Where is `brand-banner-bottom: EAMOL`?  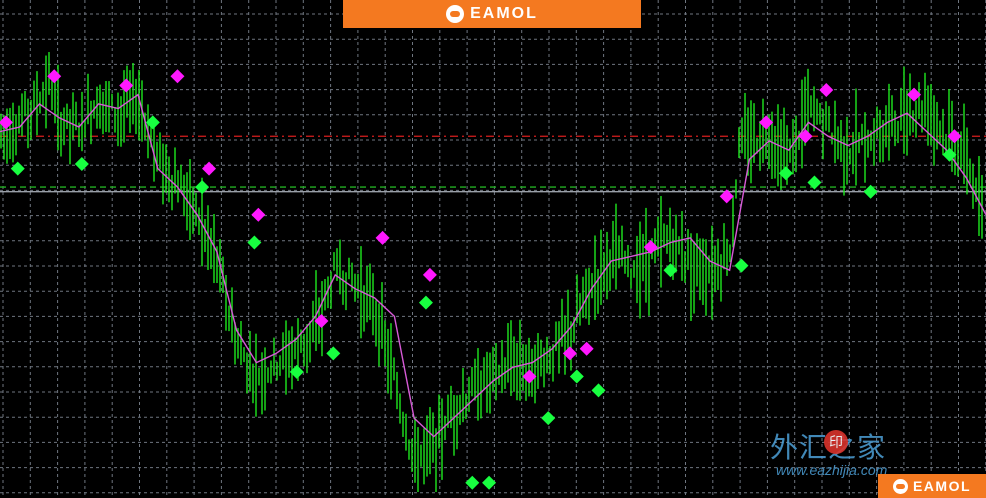 brand-banner-bottom: EAMOL is located at coordinates (932, 486).